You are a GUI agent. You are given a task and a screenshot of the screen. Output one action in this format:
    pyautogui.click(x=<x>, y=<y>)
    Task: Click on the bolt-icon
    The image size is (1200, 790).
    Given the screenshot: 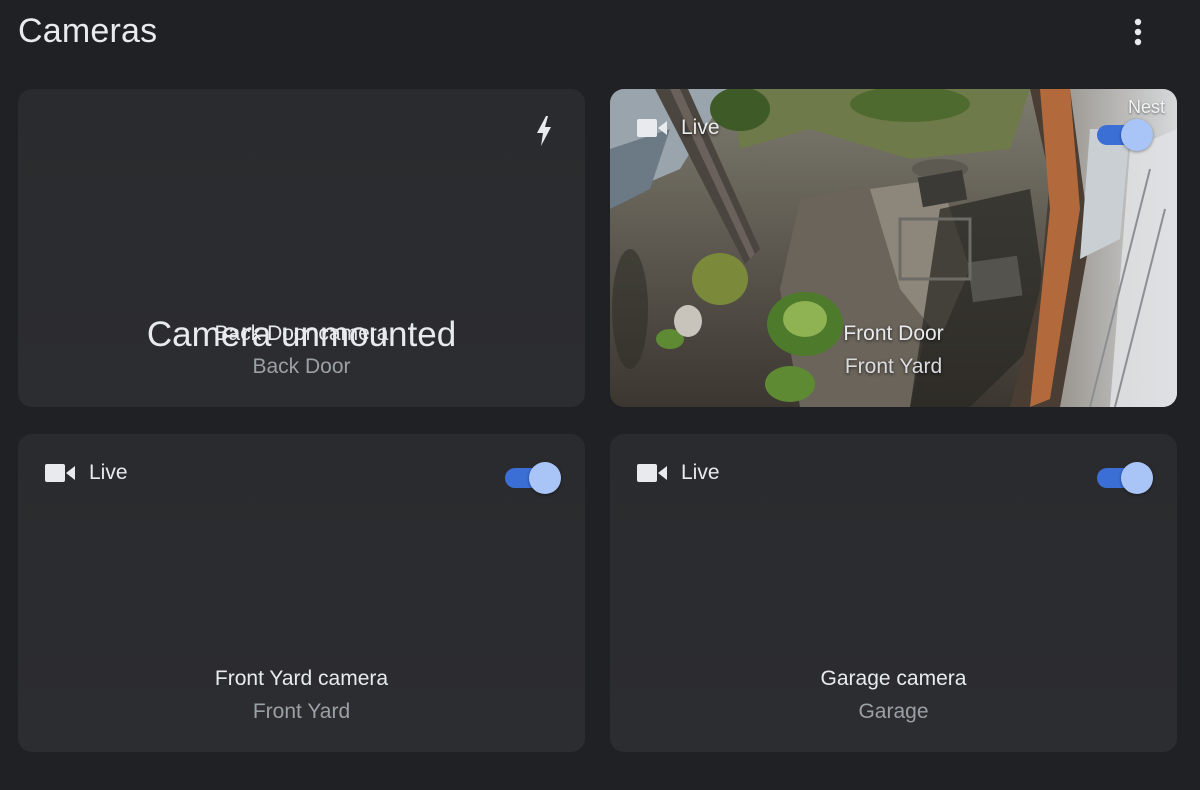 What is the action you would take?
    pyautogui.click(x=544, y=131)
    